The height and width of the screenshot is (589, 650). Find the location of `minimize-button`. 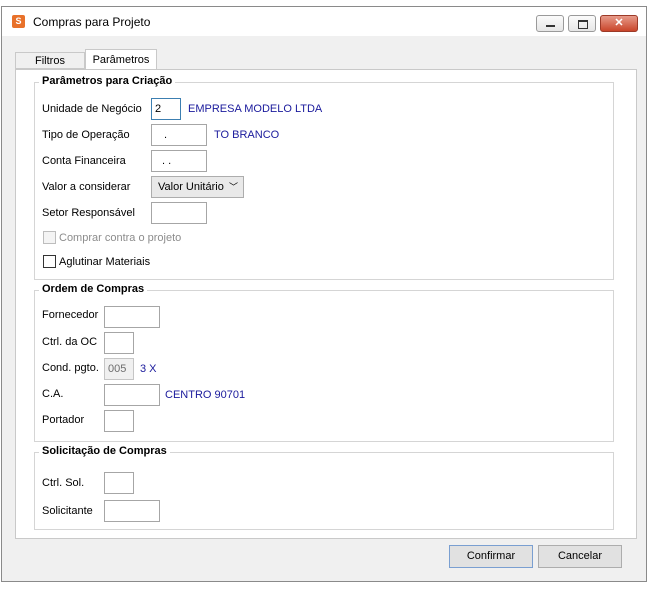

minimize-button is located at coordinates (550, 23).